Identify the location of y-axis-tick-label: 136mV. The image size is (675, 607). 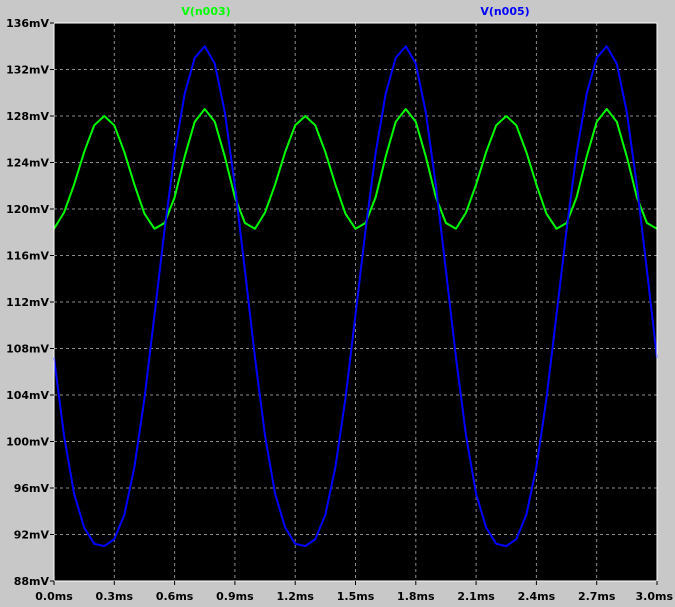
(27, 23).